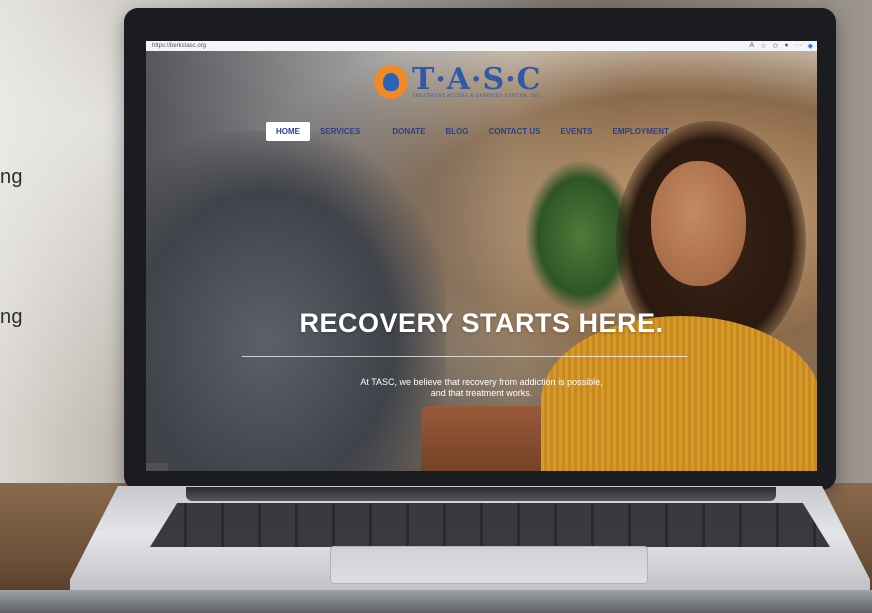  I want to click on hero-photo-woman-face, so click(698, 223).